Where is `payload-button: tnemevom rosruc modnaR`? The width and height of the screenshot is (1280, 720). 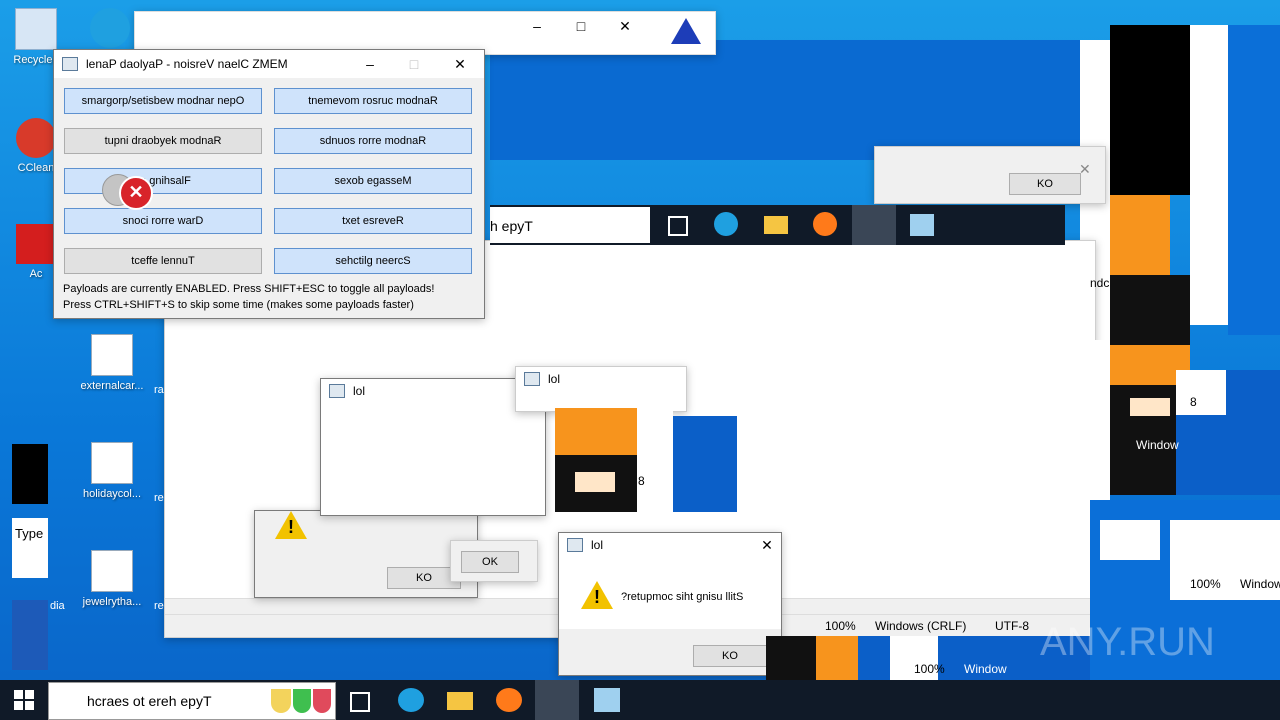
payload-button: tnemevom rosruc modnaR is located at coordinates (373, 101).